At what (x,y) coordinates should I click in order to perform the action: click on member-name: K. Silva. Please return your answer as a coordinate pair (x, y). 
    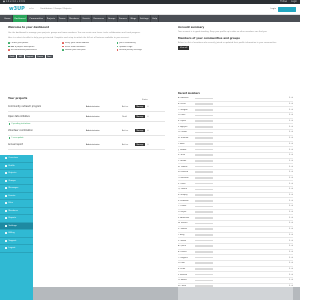
    Looking at the image, I should click on (186, 155).